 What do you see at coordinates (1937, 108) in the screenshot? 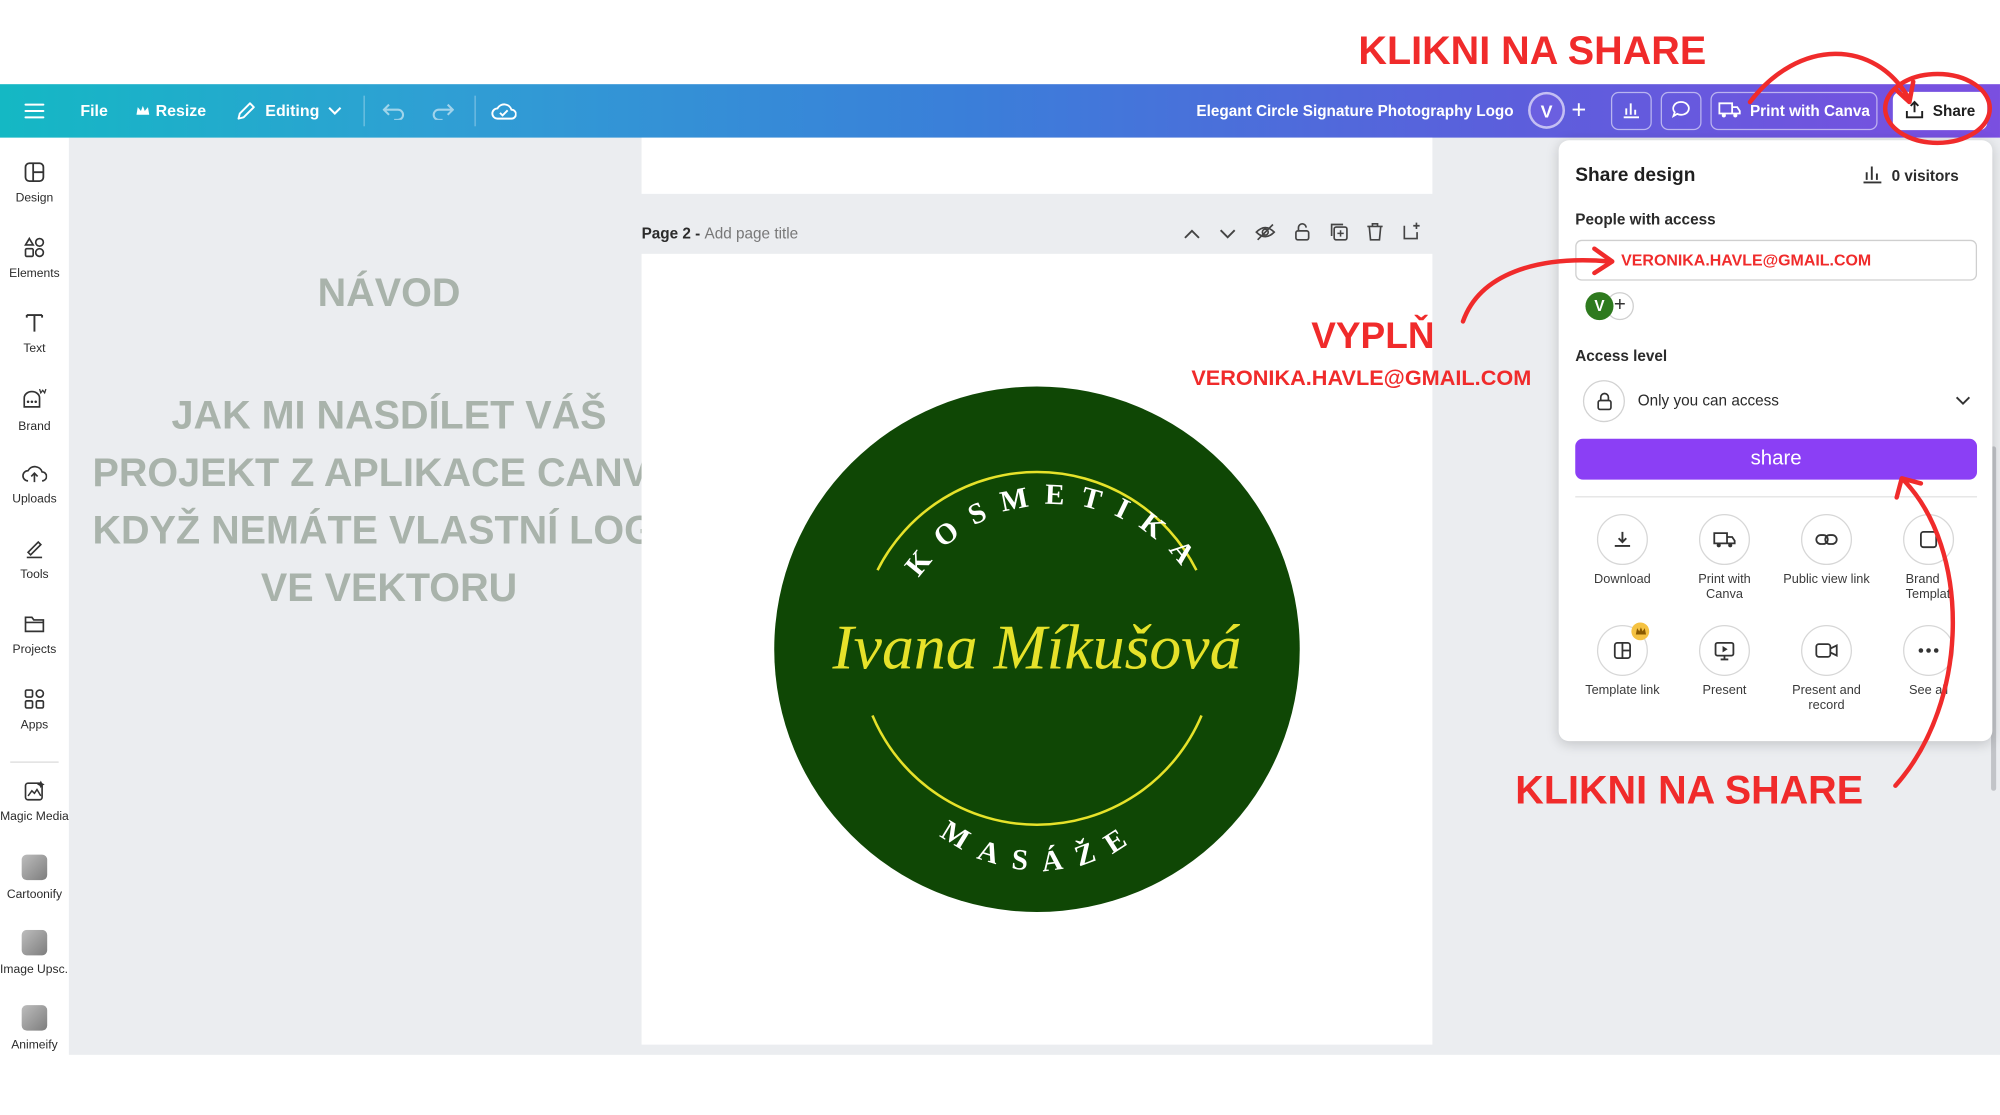
I see `share-button-highlight` at bounding box center [1937, 108].